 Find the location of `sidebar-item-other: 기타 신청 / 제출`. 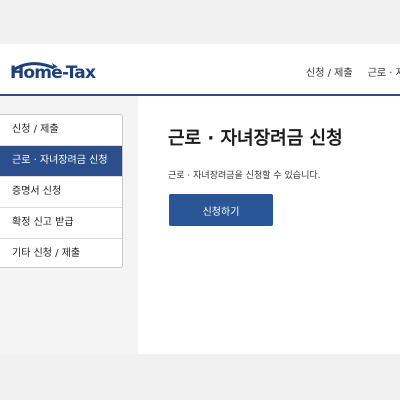

sidebar-item-other: 기타 신청 / 제출 is located at coordinates (61, 253).